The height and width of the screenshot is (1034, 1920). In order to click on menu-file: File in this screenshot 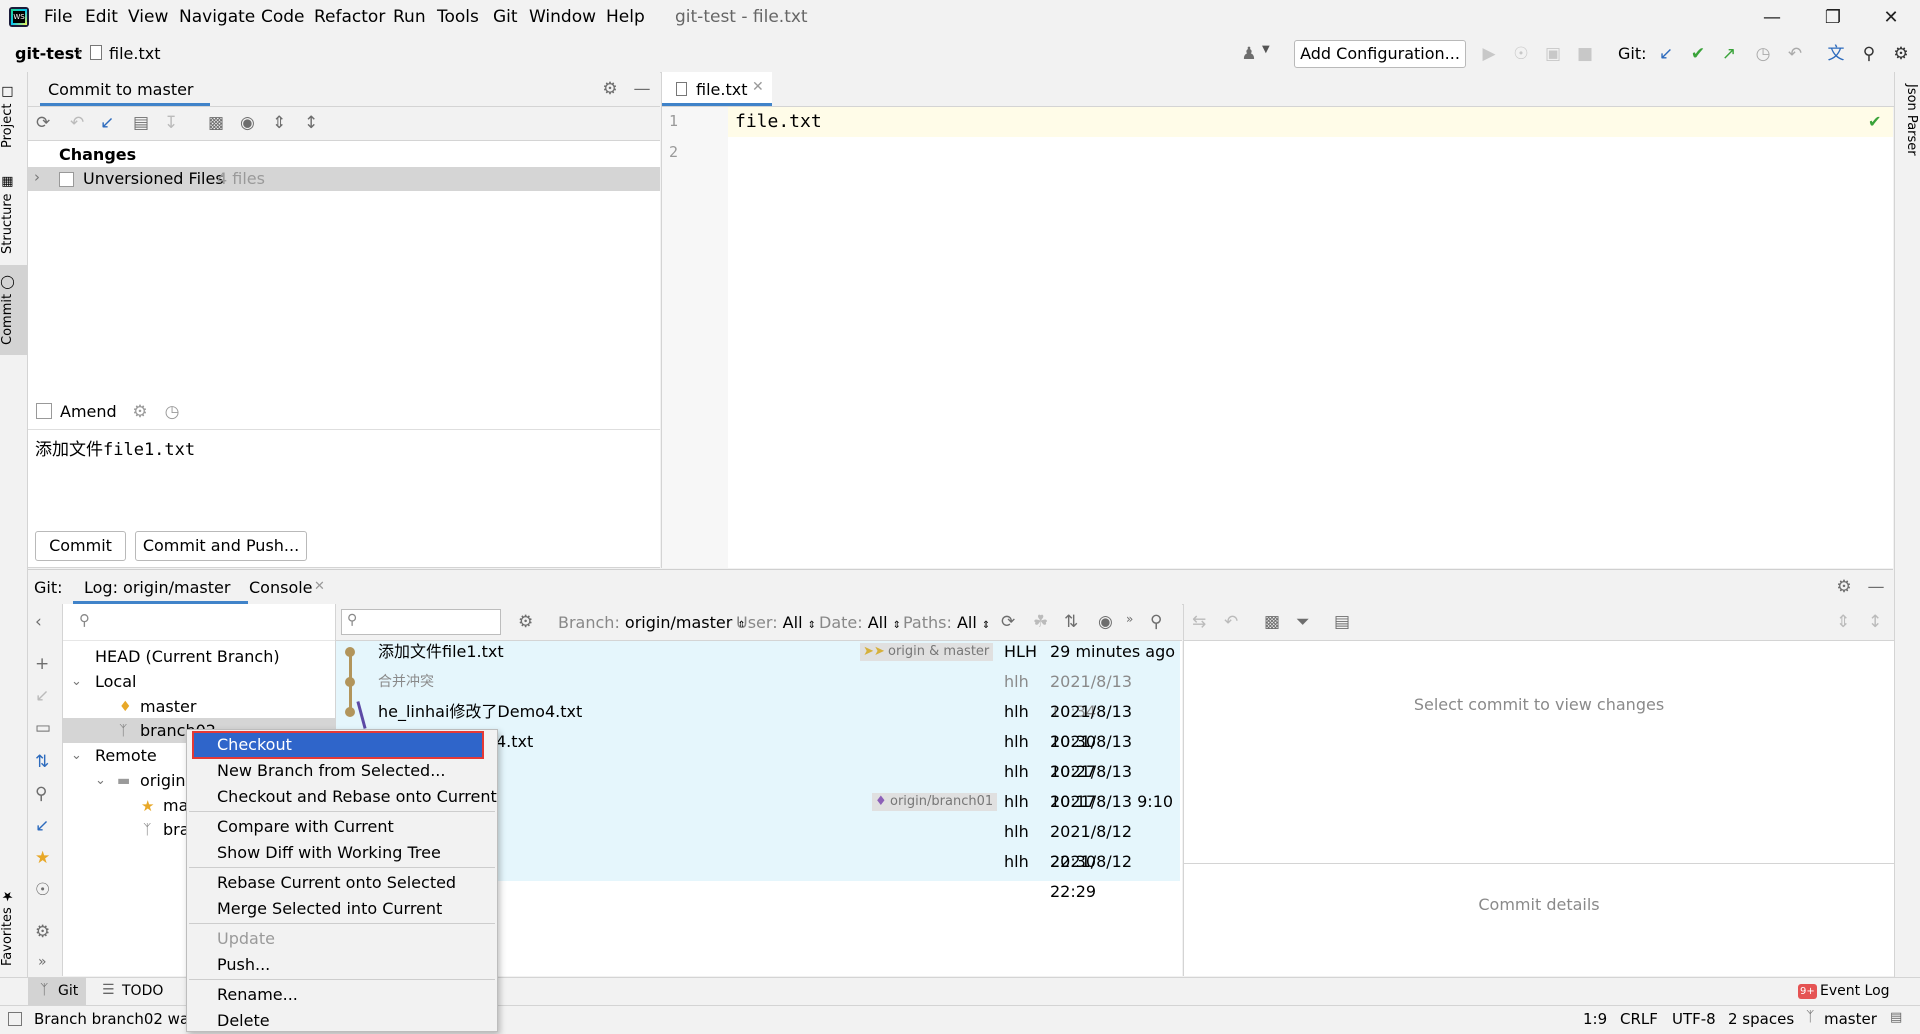, I will do `click(58, 17)`.